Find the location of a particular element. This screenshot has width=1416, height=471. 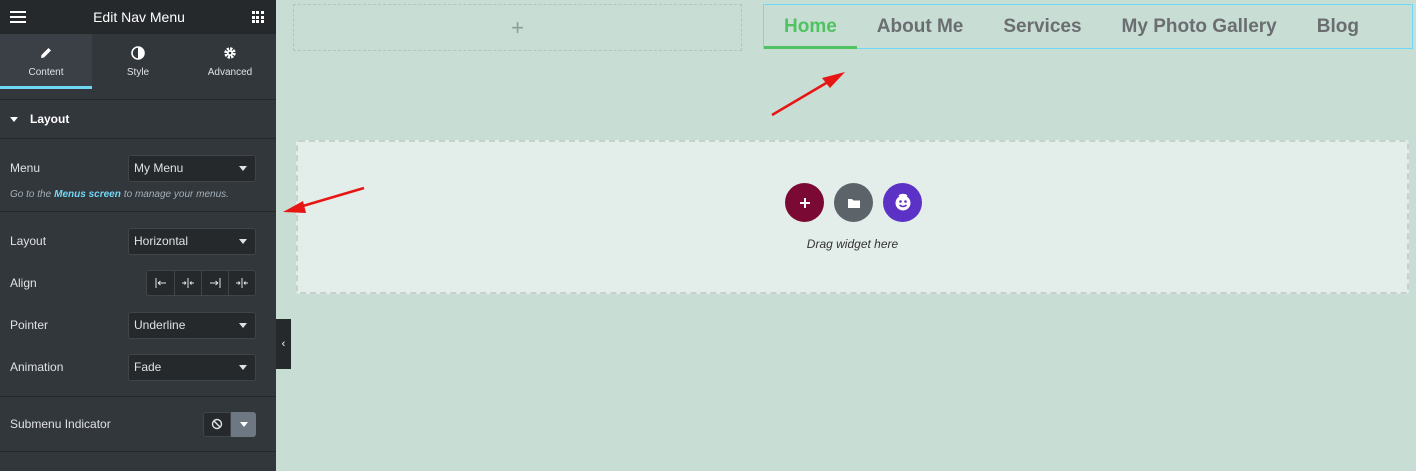

pointer-control: Pointer Underline is located at coordinates (138, 325).